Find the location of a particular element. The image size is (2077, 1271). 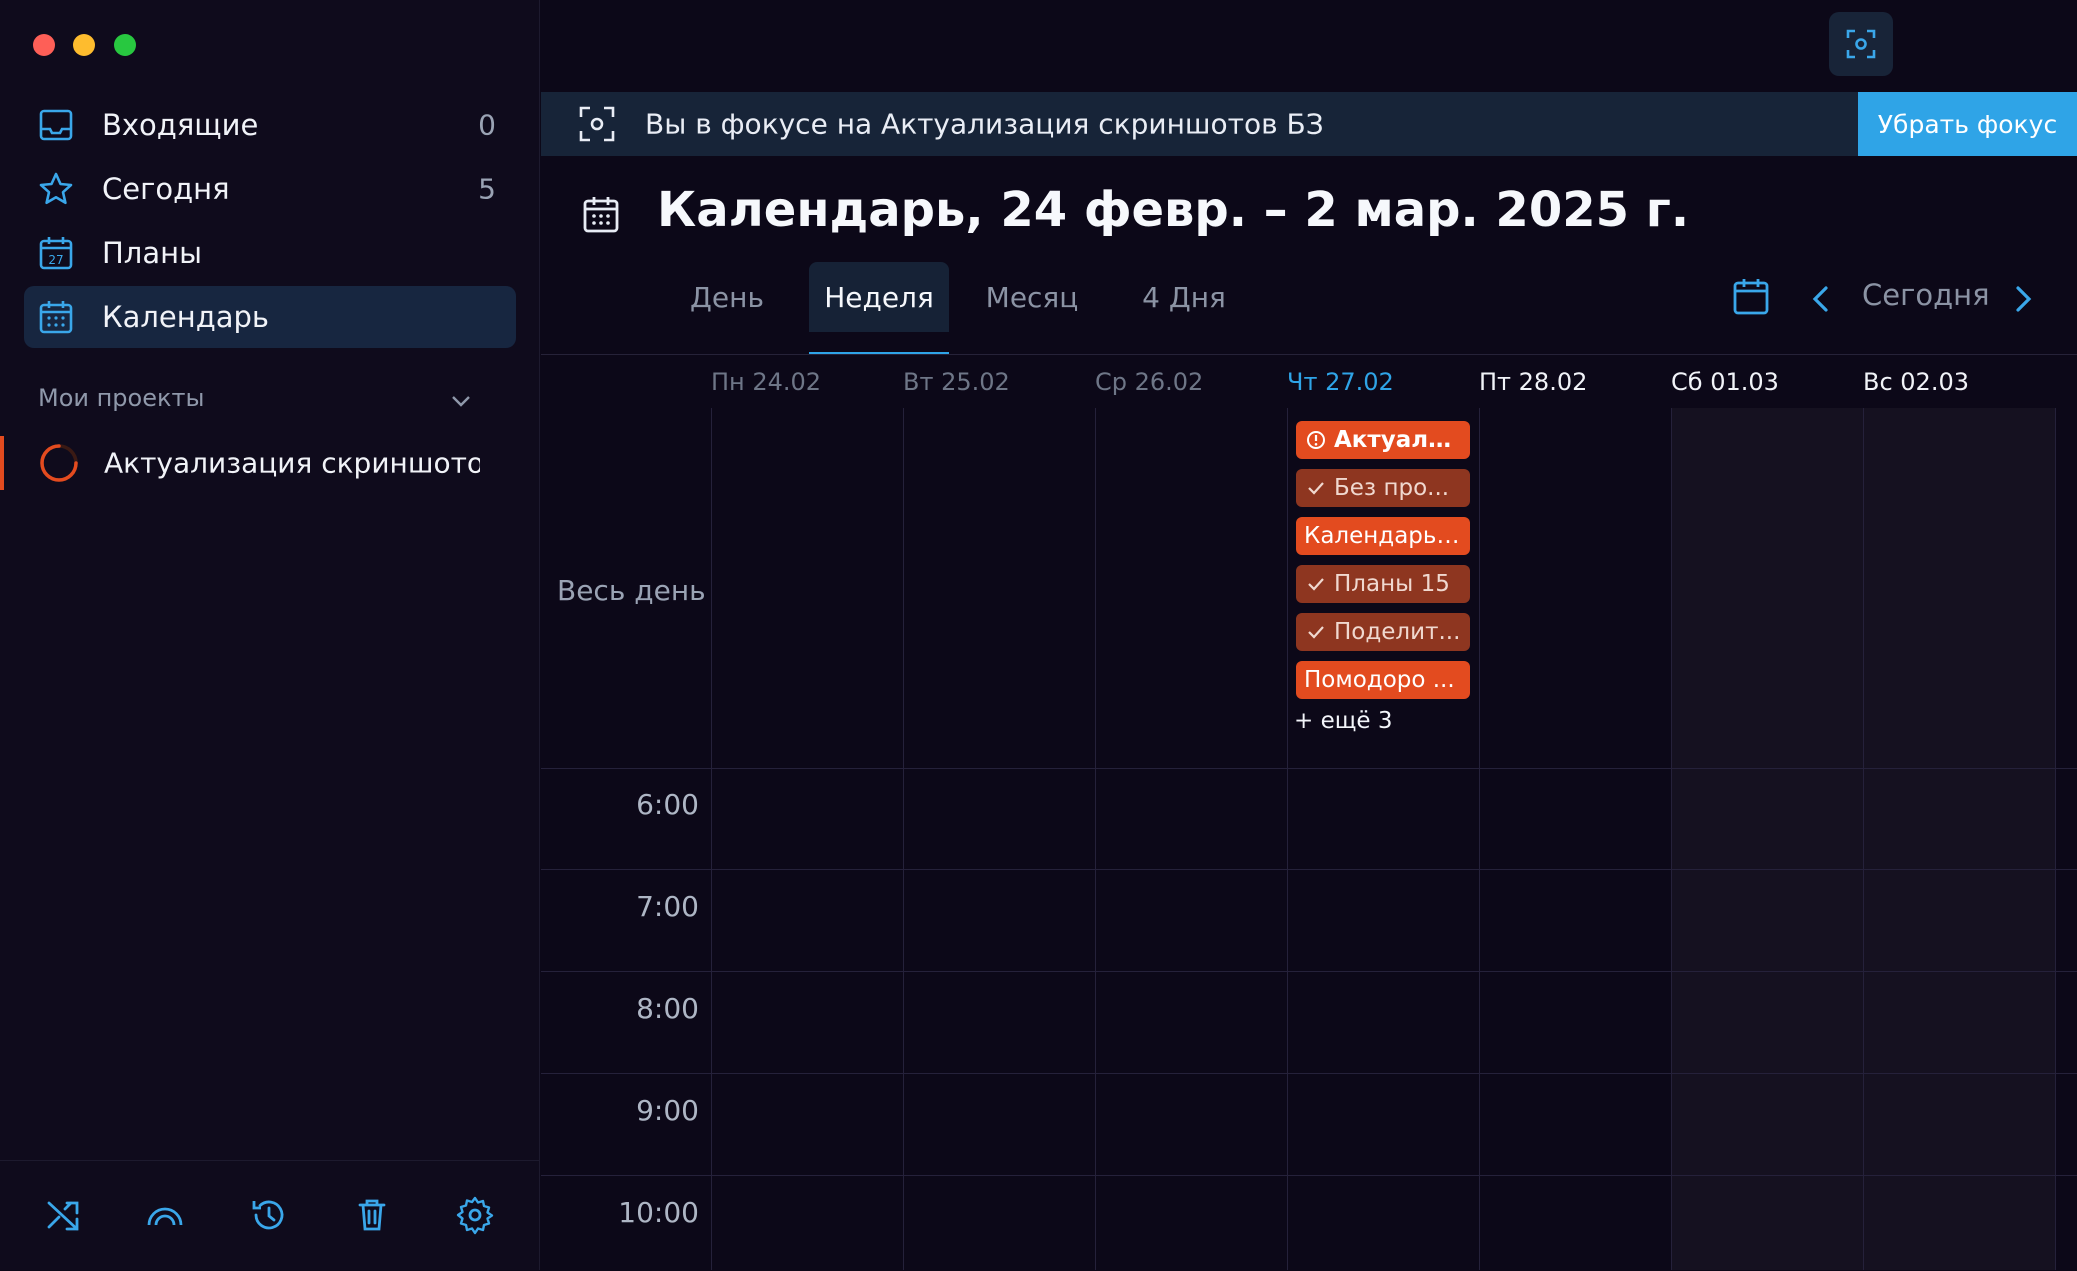

time-label: 8:00 is located at coordinates (667, 1008).